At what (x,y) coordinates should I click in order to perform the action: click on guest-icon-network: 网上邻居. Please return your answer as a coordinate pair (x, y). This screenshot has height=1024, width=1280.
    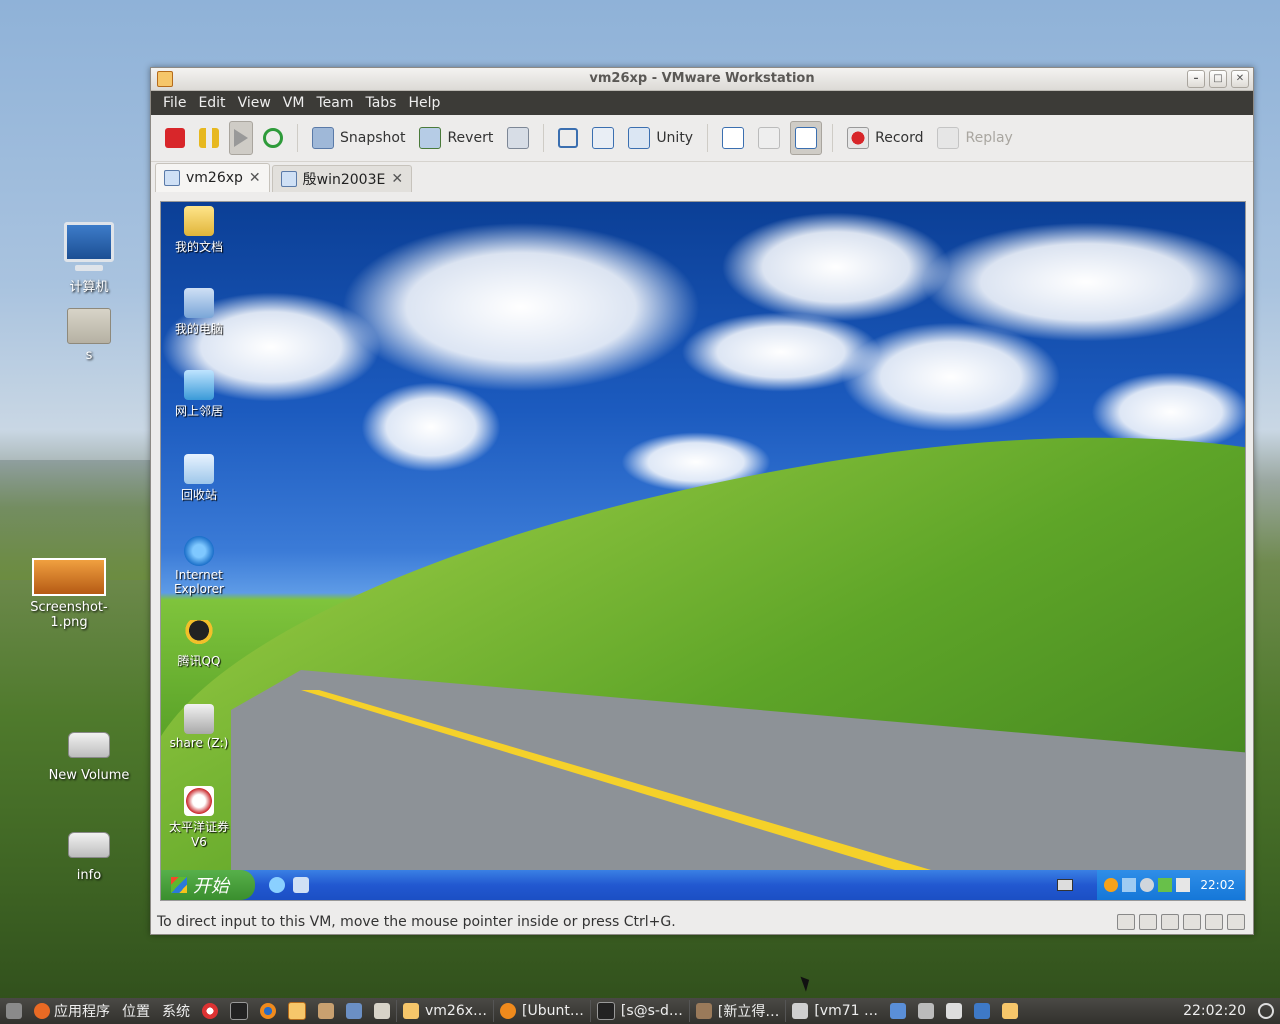
    Looking at the image, I should click on (199, 394).